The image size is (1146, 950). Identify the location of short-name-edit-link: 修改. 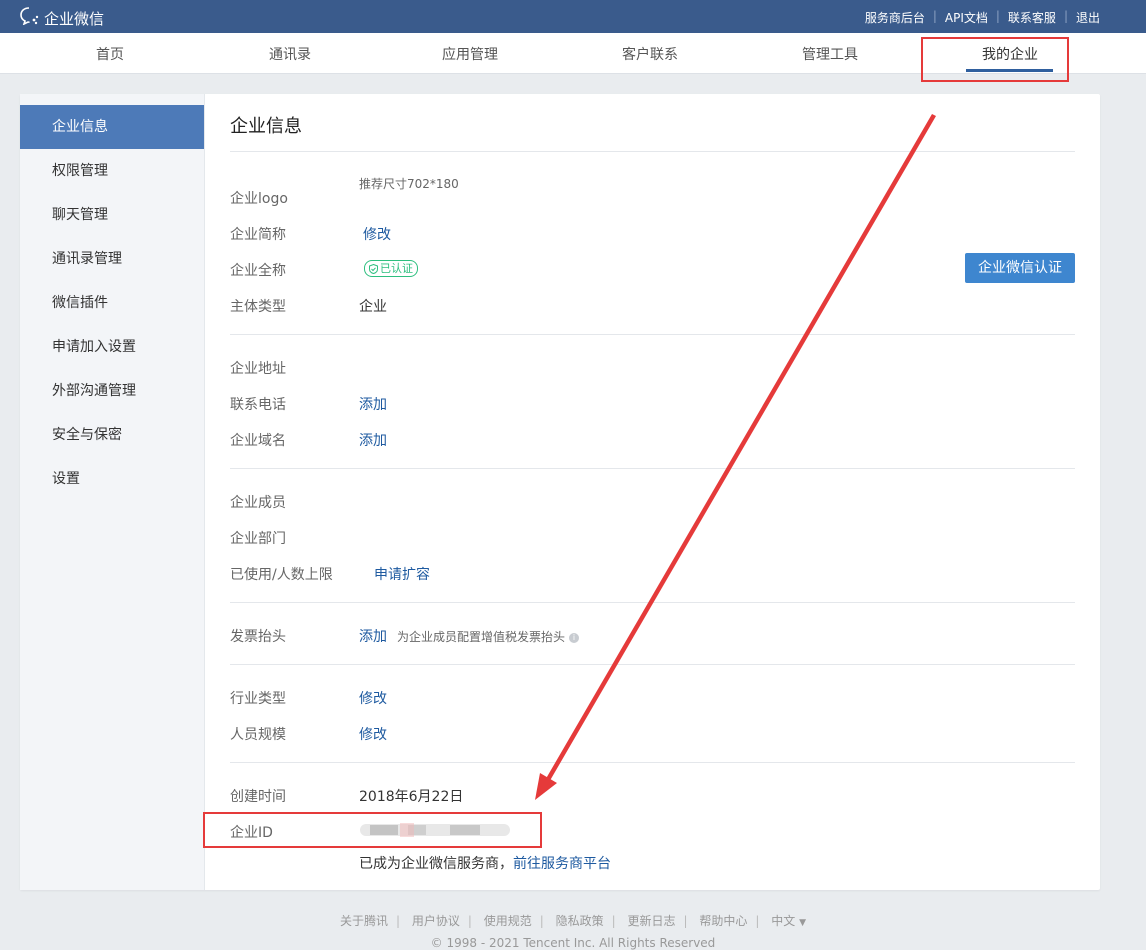
(377, 234).